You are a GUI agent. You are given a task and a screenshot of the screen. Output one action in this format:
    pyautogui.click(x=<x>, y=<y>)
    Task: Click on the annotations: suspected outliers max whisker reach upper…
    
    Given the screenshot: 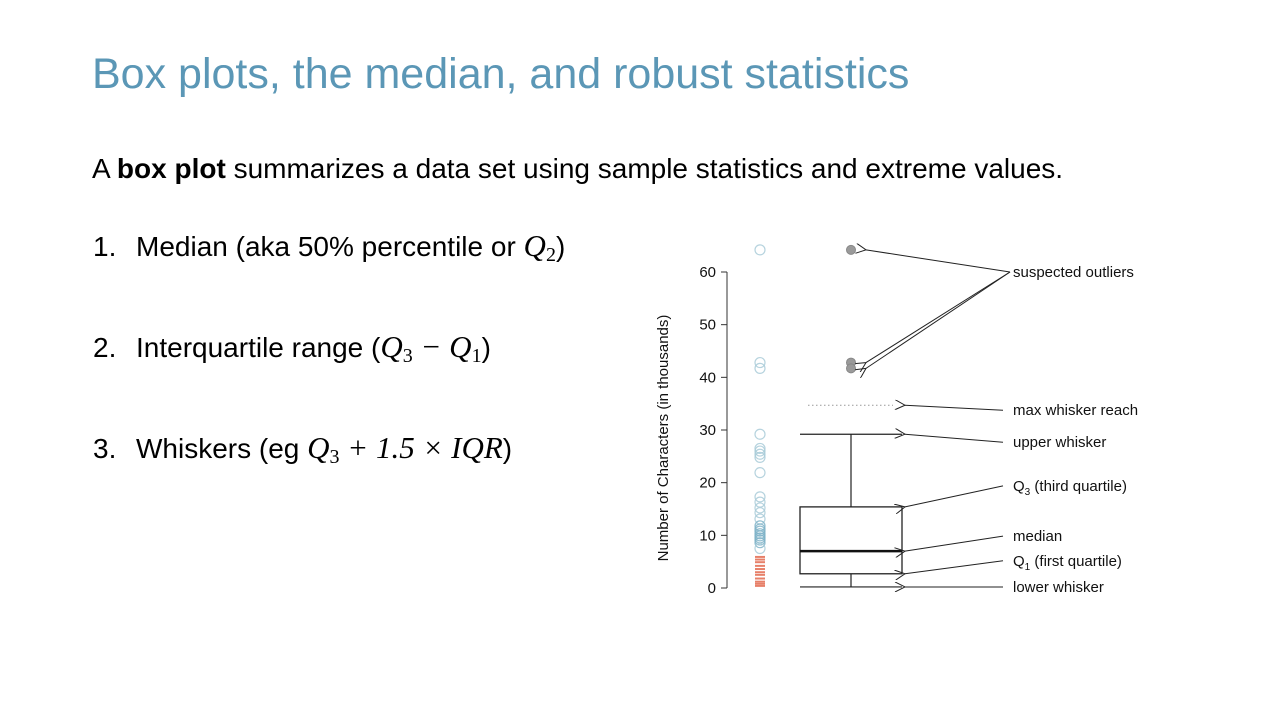 What is the action you would take?
    pyautogui.click(x=1002, y=423)
    